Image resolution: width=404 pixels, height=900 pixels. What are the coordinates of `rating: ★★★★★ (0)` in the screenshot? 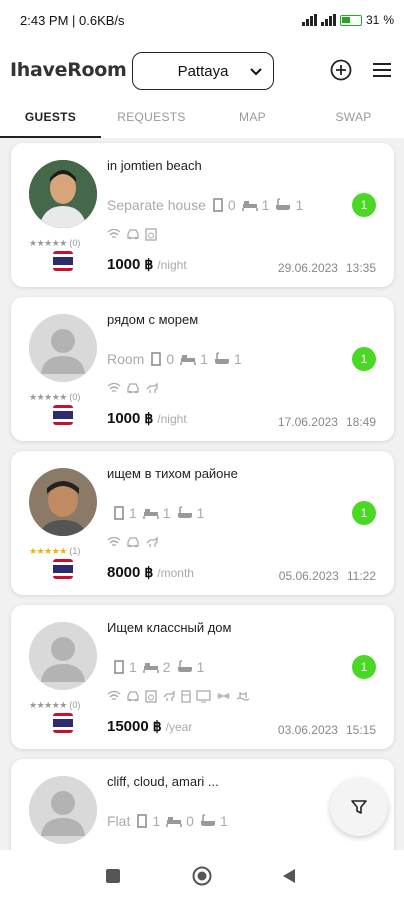 It's located at (64, 243).